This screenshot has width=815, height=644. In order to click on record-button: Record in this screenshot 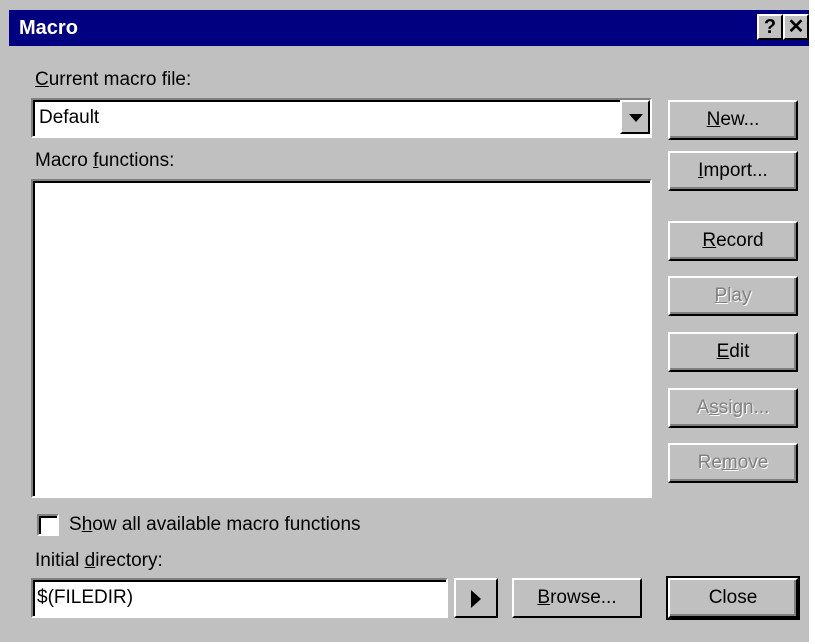, I will do `click(733, 241)`.